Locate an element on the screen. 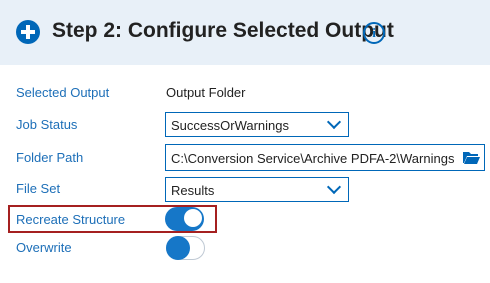 This screenshot has height=283, width=490. overwrite-label: Overwrite is located at coordinates (44, 247).